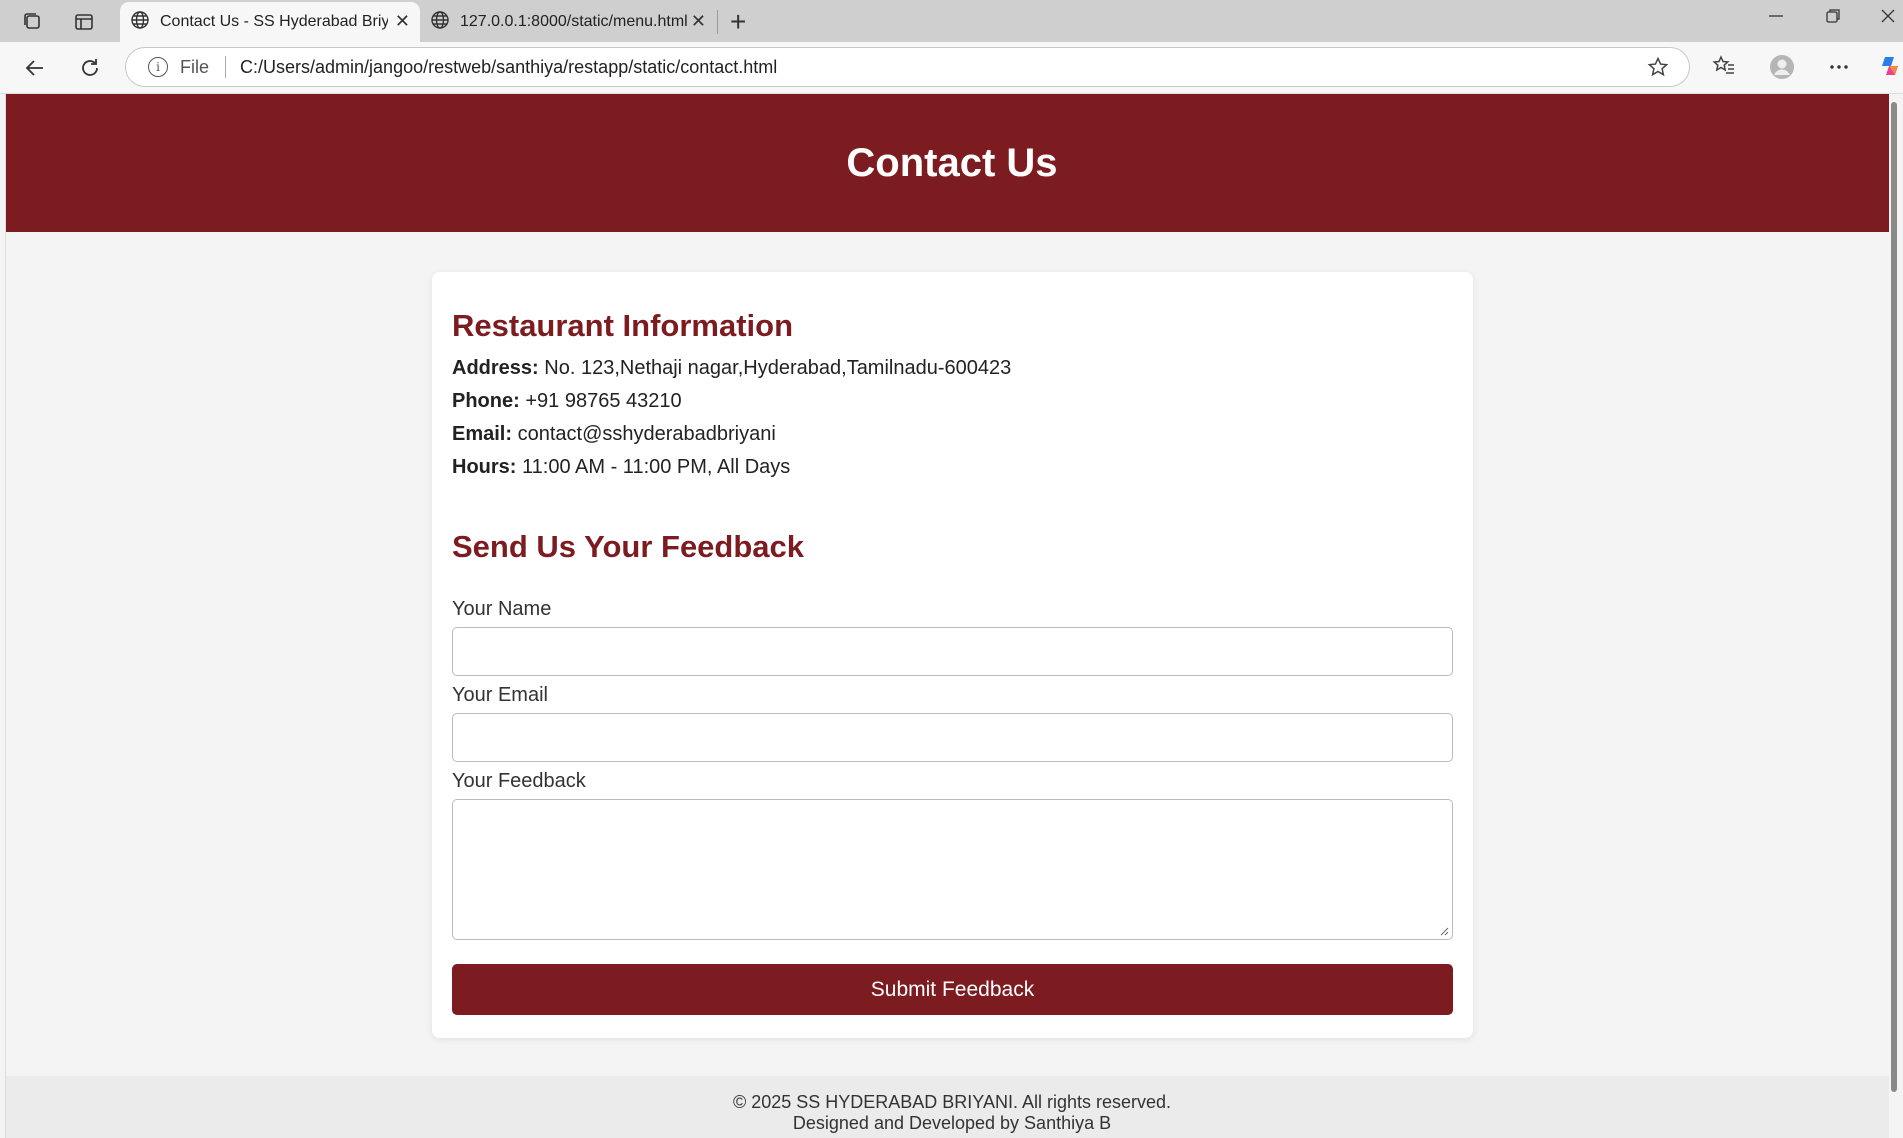 The height and width of the screenshot is (1138, 1903). I want to click on star-icon, so click(1658, 69).